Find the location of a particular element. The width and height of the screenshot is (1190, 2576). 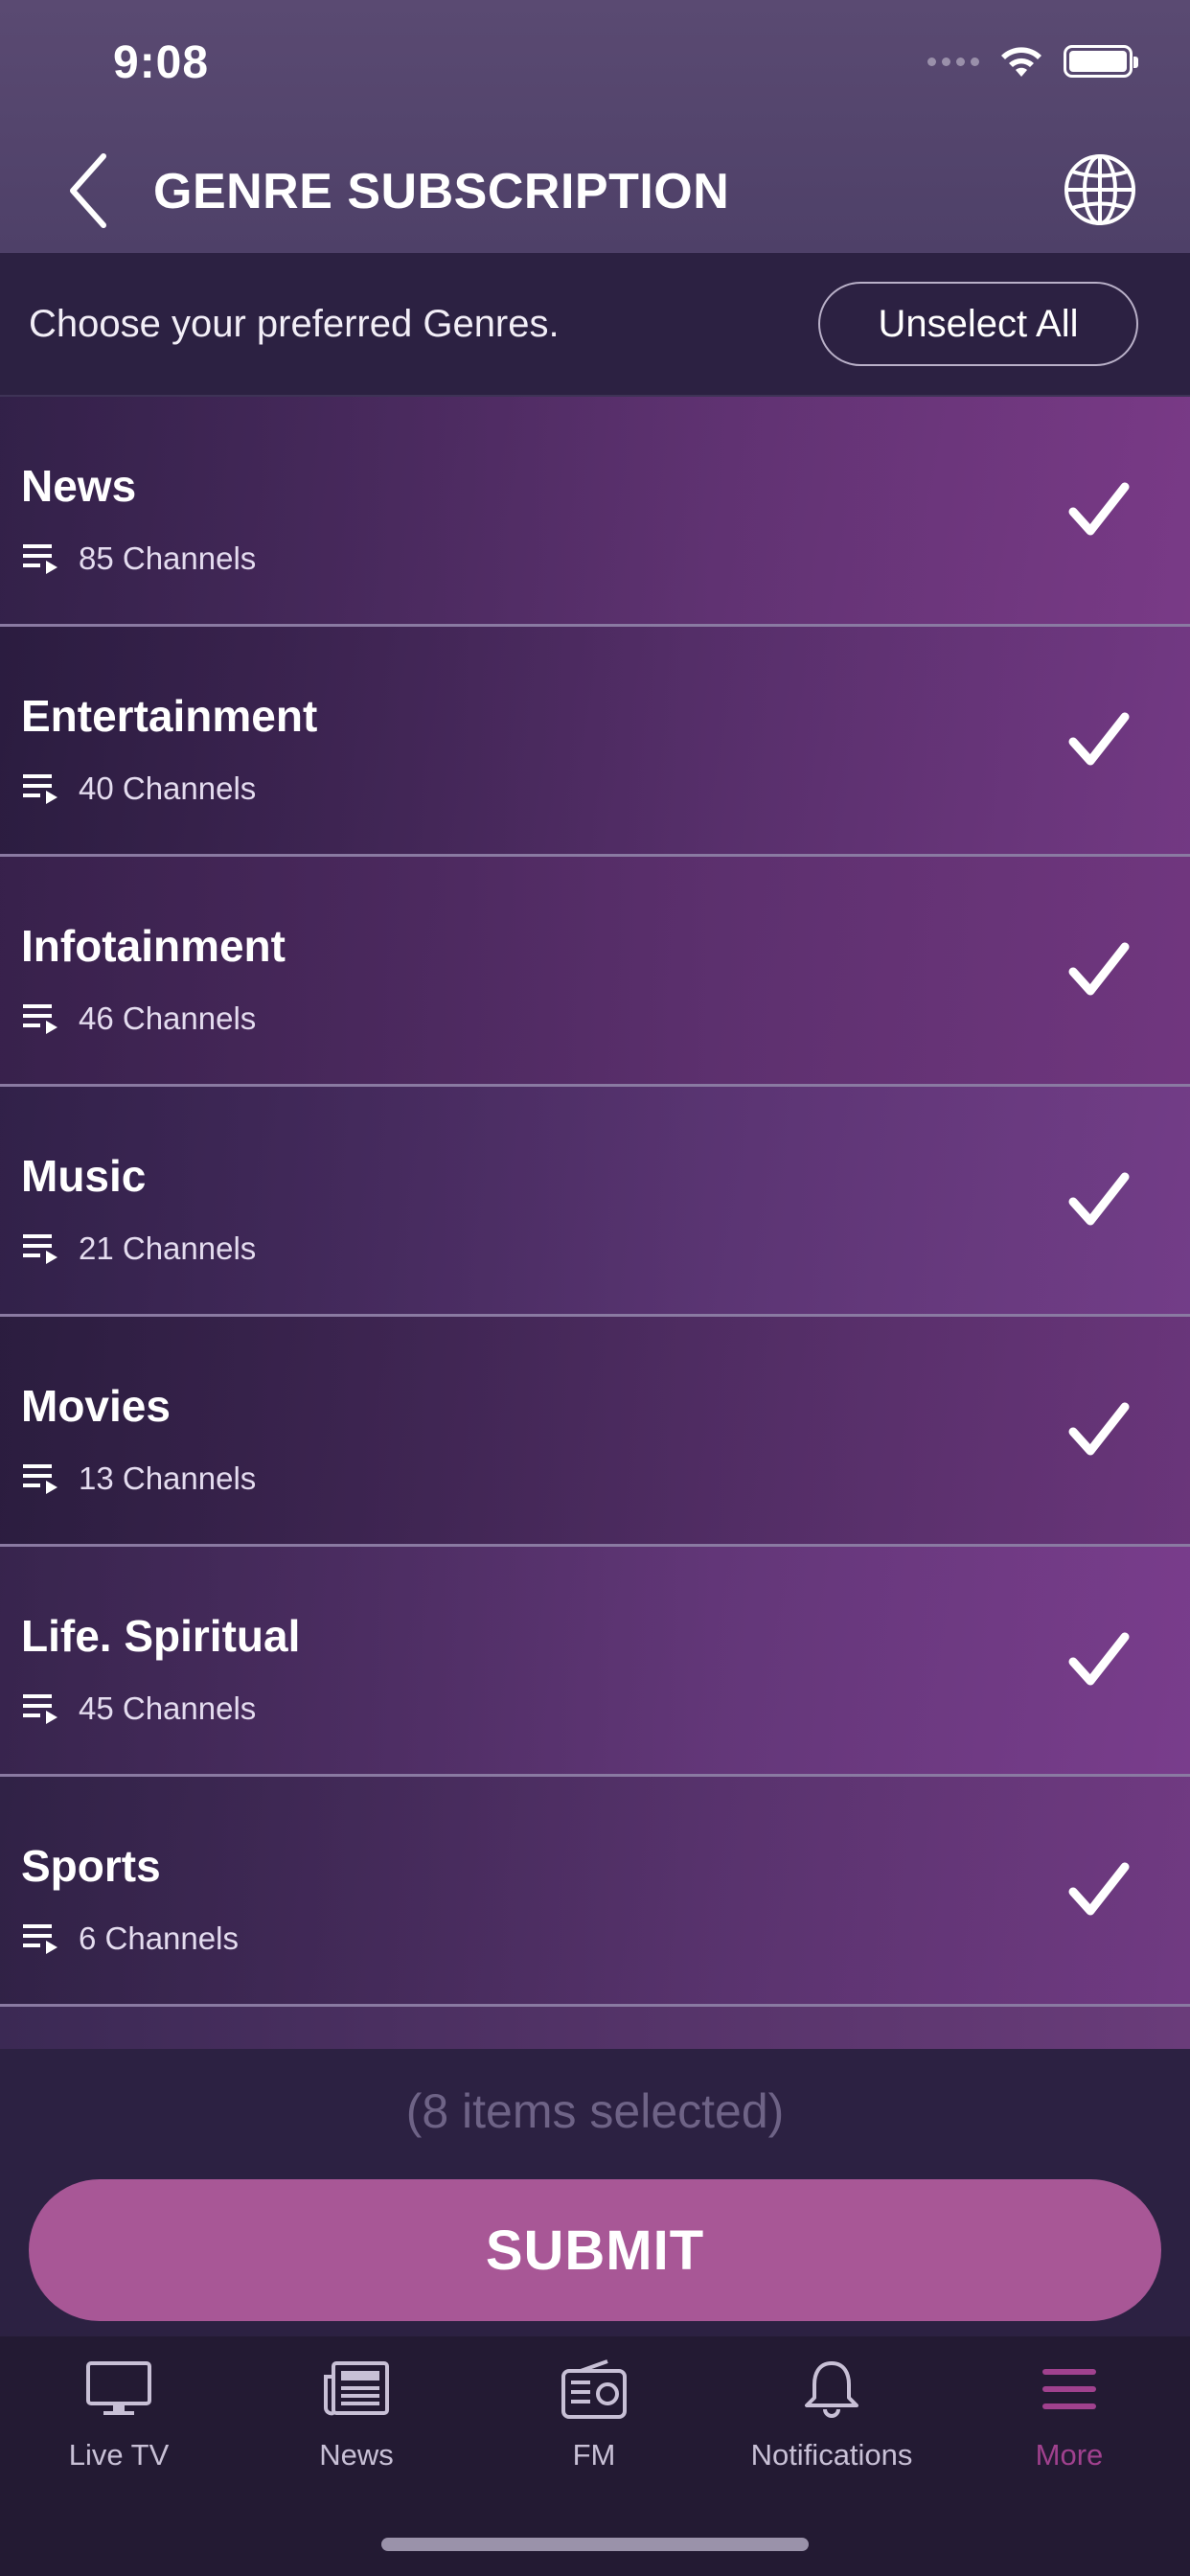

chevron-left-icon is located at coordinates (88, 190).